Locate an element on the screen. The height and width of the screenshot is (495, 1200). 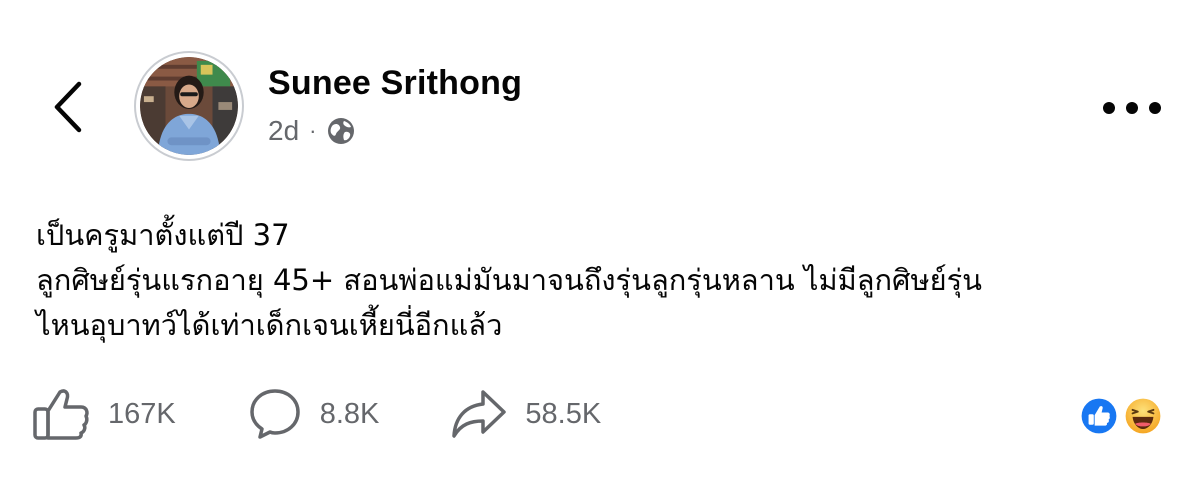
profile-photo is located at coordinates (189, 106).